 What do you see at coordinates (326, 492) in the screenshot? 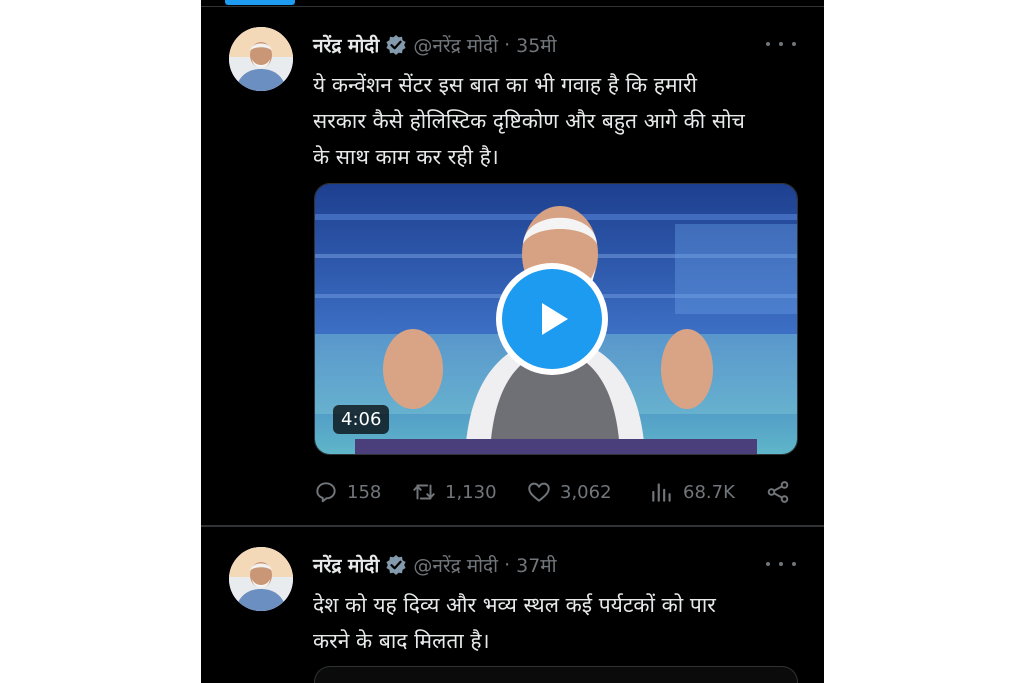
I see `reply-icon` at bounding box center [326, 492].